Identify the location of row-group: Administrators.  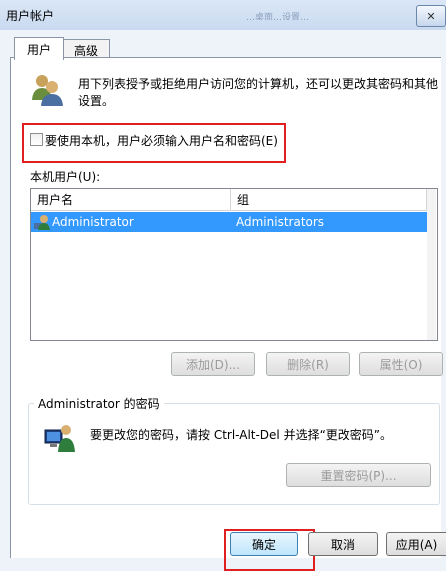
(280, 222).